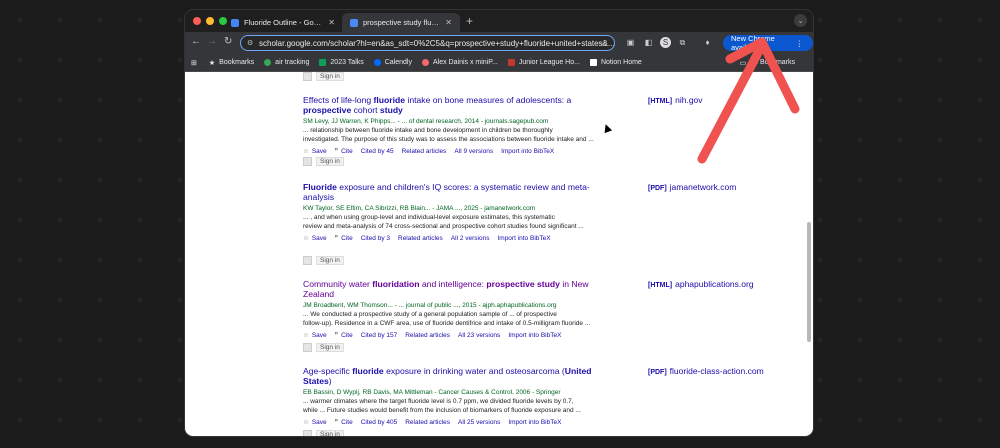 This screenshot has height=448, width=1000. I want to click on versions-link: All 2 versions, so click(470, 238).